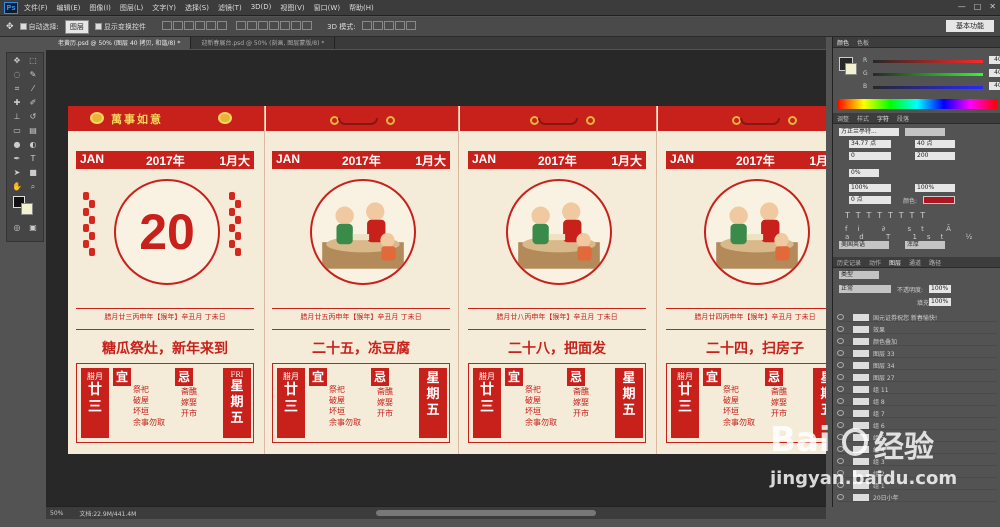  What do you see at coordinates (917, 104) in the screenshot?
I see `color-spectrum` at bounding box center [917, 104].